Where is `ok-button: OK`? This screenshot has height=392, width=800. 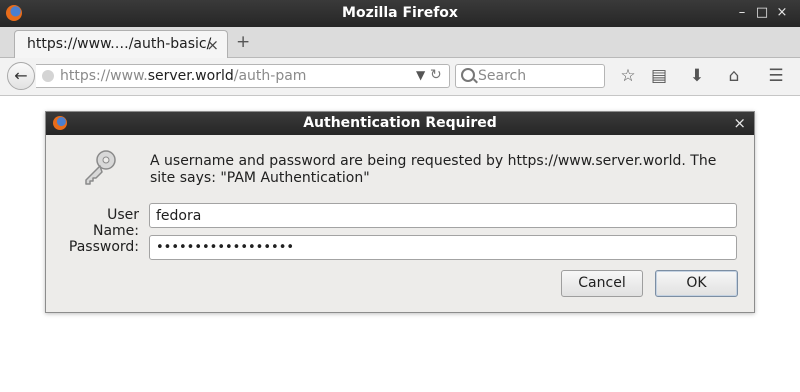
ok-button: OK is located at coordinates (696, 283).